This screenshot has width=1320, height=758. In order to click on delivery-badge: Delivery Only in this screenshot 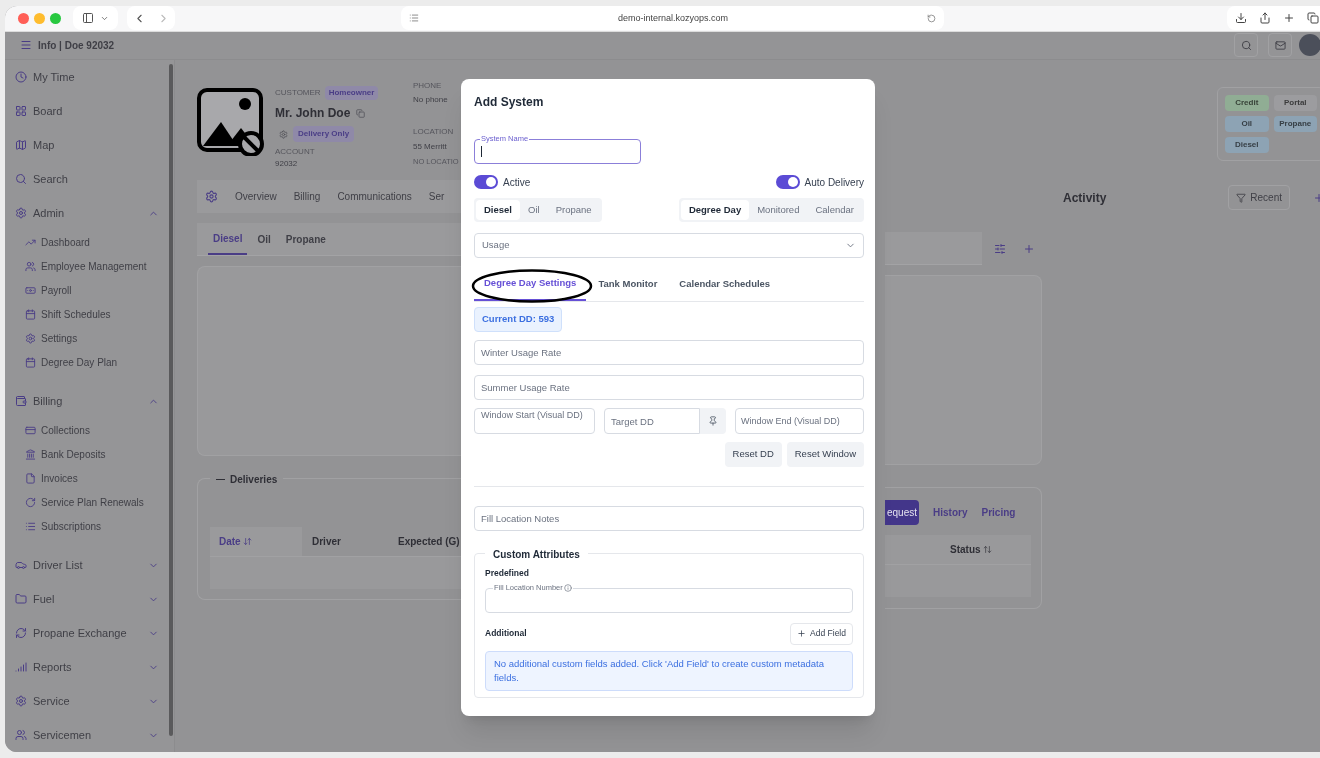, I will do `click(324, 134)`.